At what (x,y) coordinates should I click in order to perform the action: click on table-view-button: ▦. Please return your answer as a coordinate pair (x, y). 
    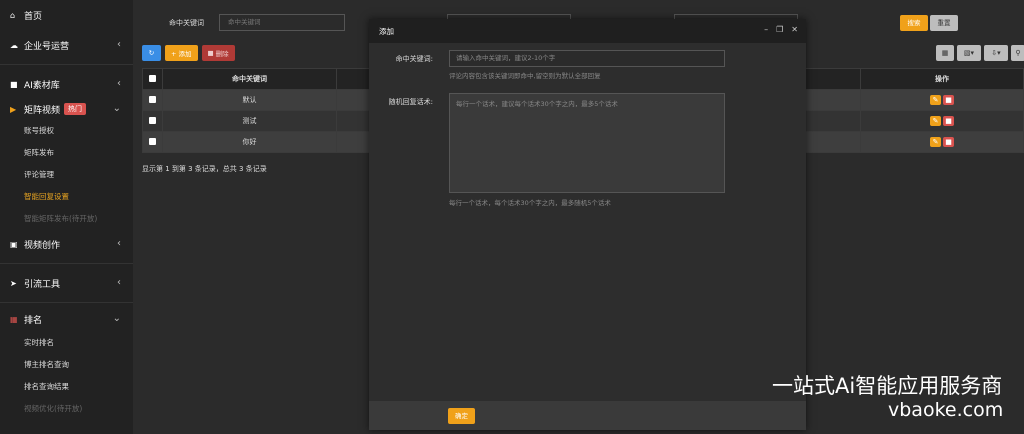
    Looking at the image, I should click on (945, 53).